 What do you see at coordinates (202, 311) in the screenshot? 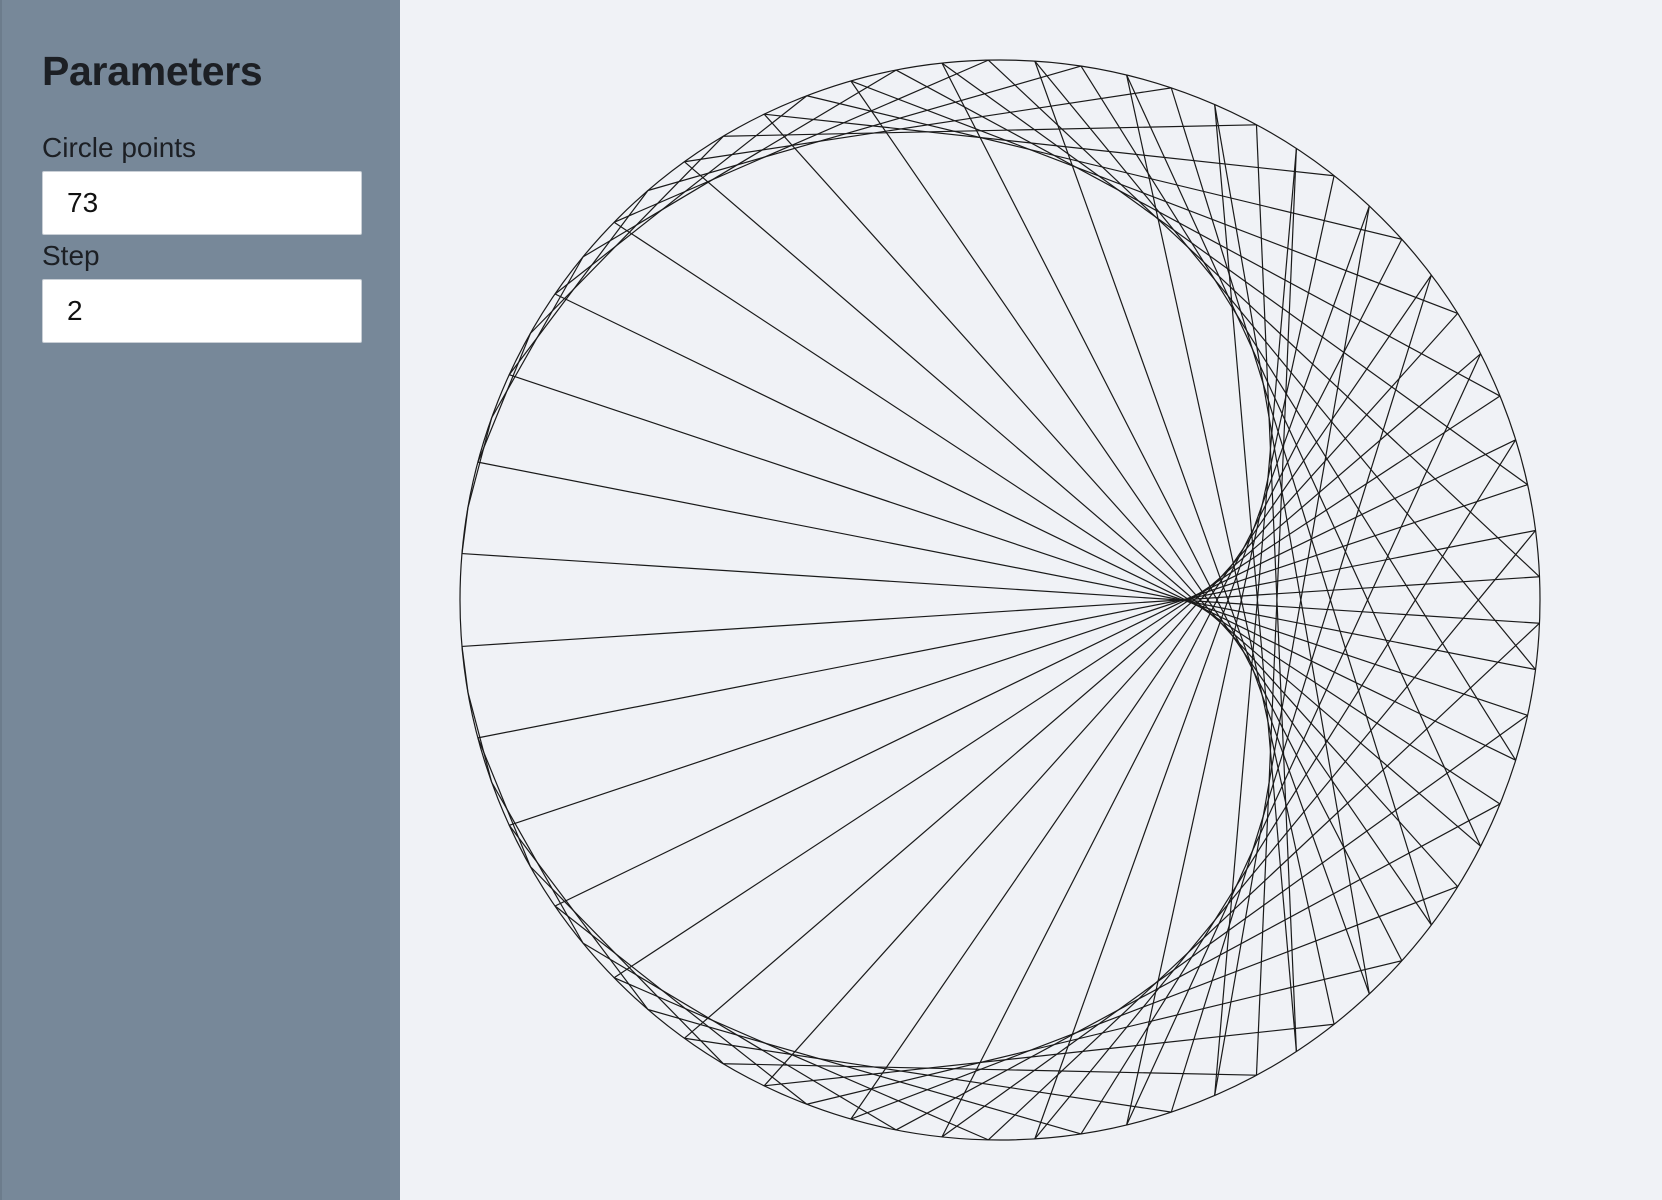
I see `step-input` at bounding box center [202, 311].